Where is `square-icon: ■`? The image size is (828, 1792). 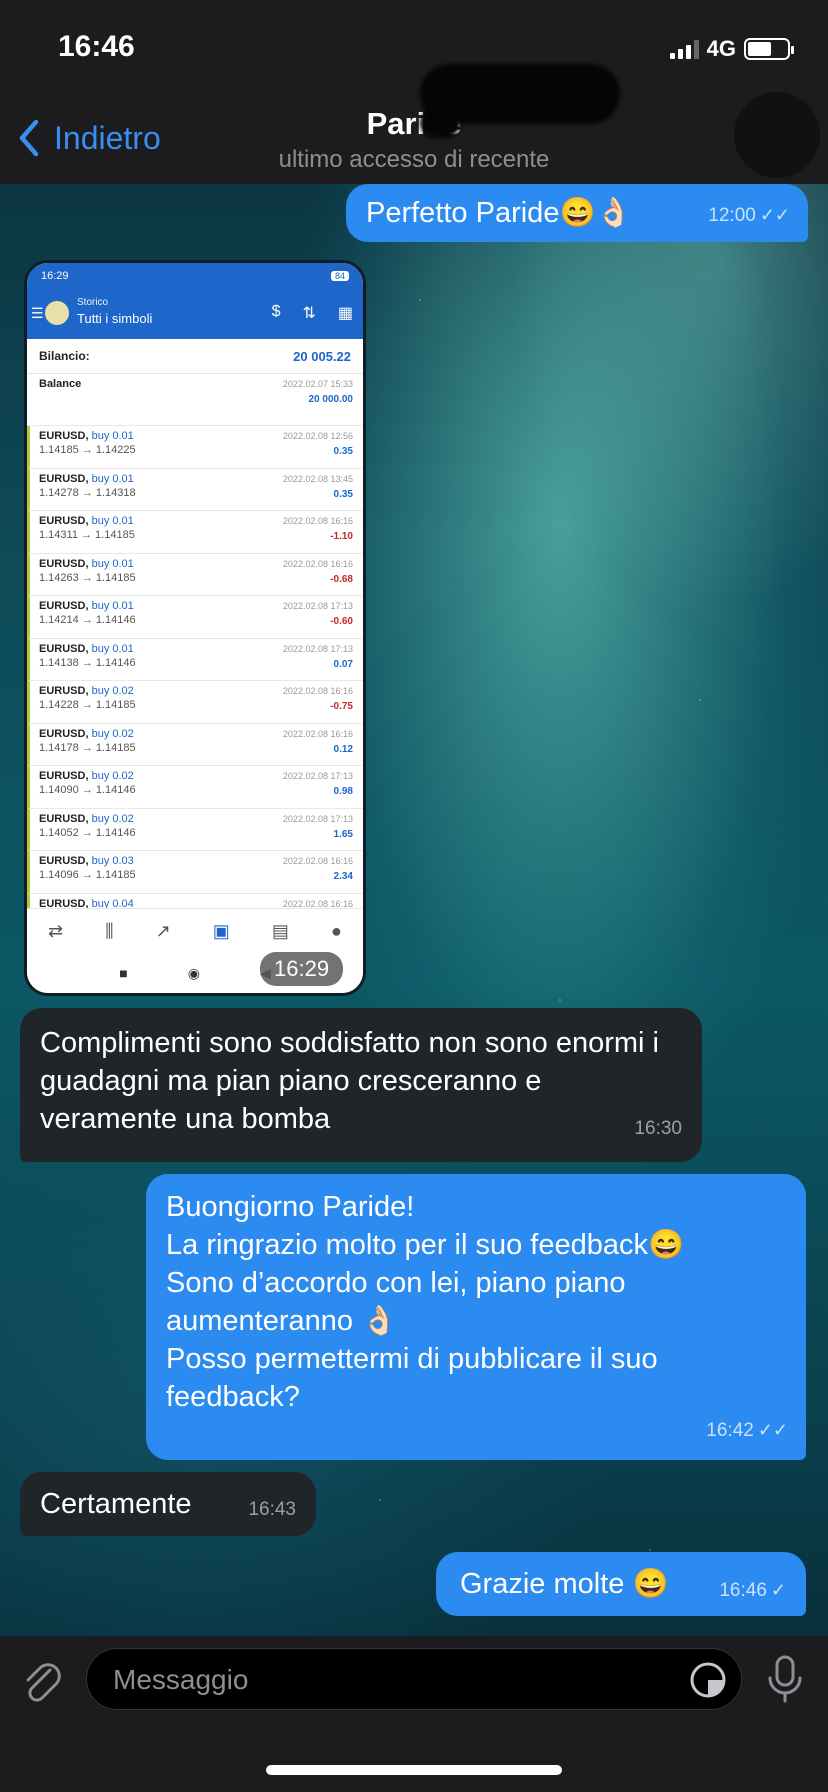 square-icon: ■ is located at coordinates (123, 973).